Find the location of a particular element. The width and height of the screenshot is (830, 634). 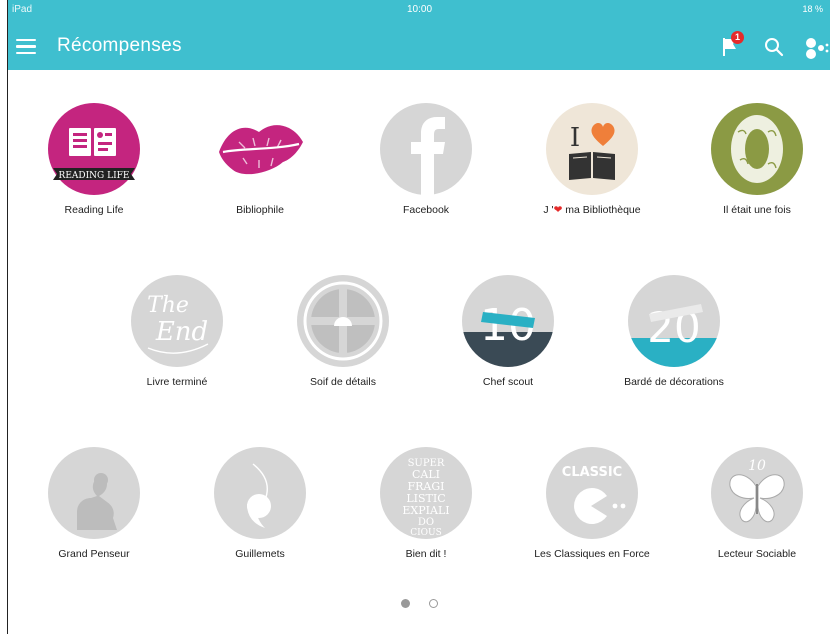

status-bar: iPad 10:00 18 % is located at coordinates (419, 11).